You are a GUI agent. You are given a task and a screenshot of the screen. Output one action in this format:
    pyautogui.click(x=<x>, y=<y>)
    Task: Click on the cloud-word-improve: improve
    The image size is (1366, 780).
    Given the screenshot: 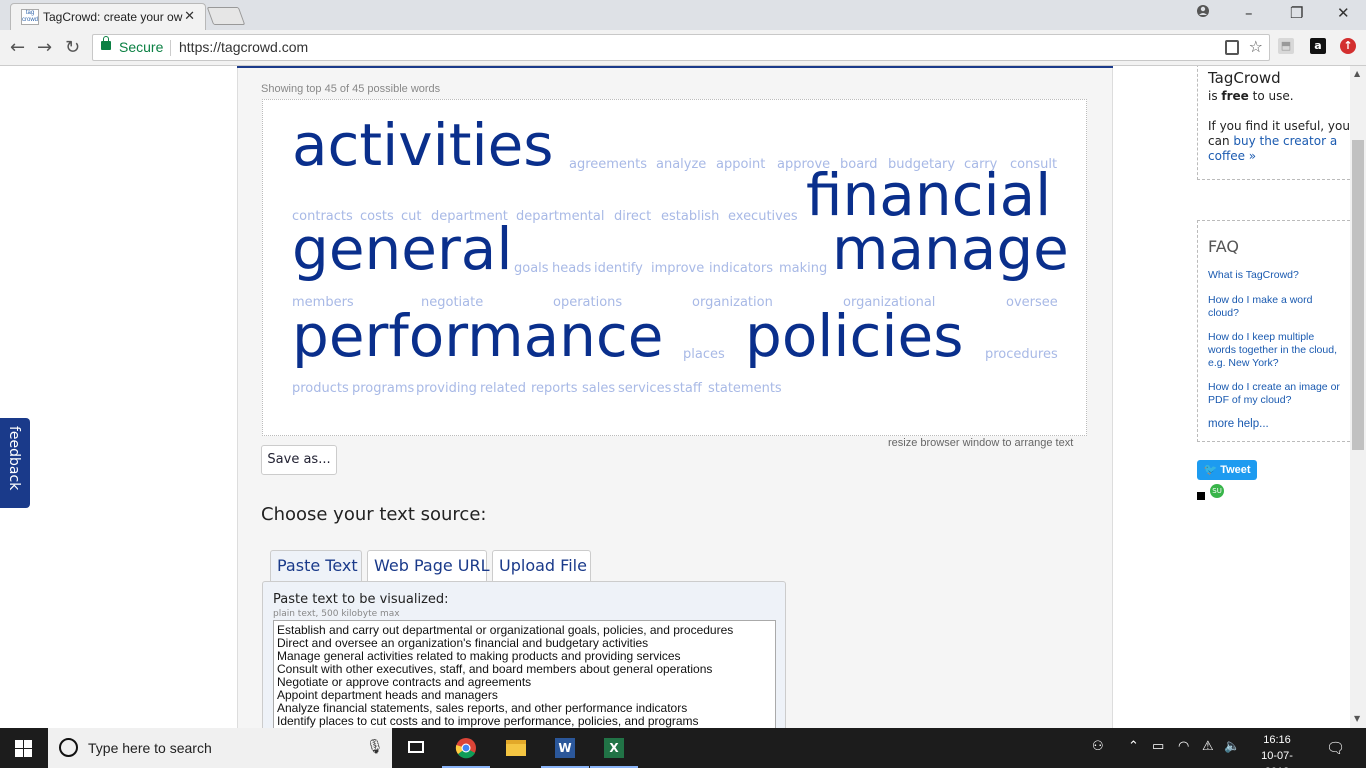 What is the action you would take?
    pyautogui.click(x=677, y=268)
    